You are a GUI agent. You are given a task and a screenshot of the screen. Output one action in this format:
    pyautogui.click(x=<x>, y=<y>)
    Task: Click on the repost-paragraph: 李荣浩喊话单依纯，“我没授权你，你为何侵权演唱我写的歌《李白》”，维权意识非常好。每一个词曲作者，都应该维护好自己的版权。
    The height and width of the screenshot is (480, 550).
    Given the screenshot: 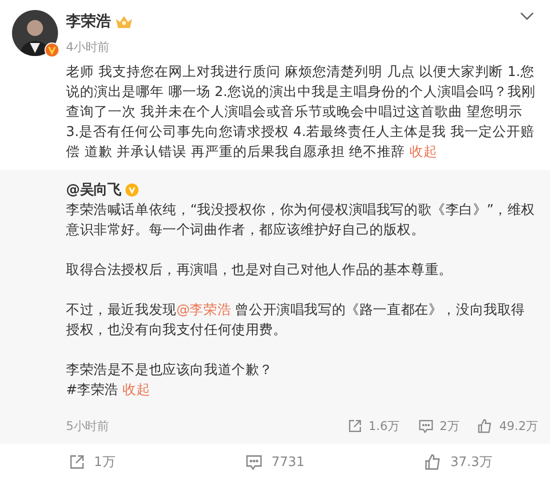 What is the action you would take?
    pyautogui.click(x=301, y=220)
    